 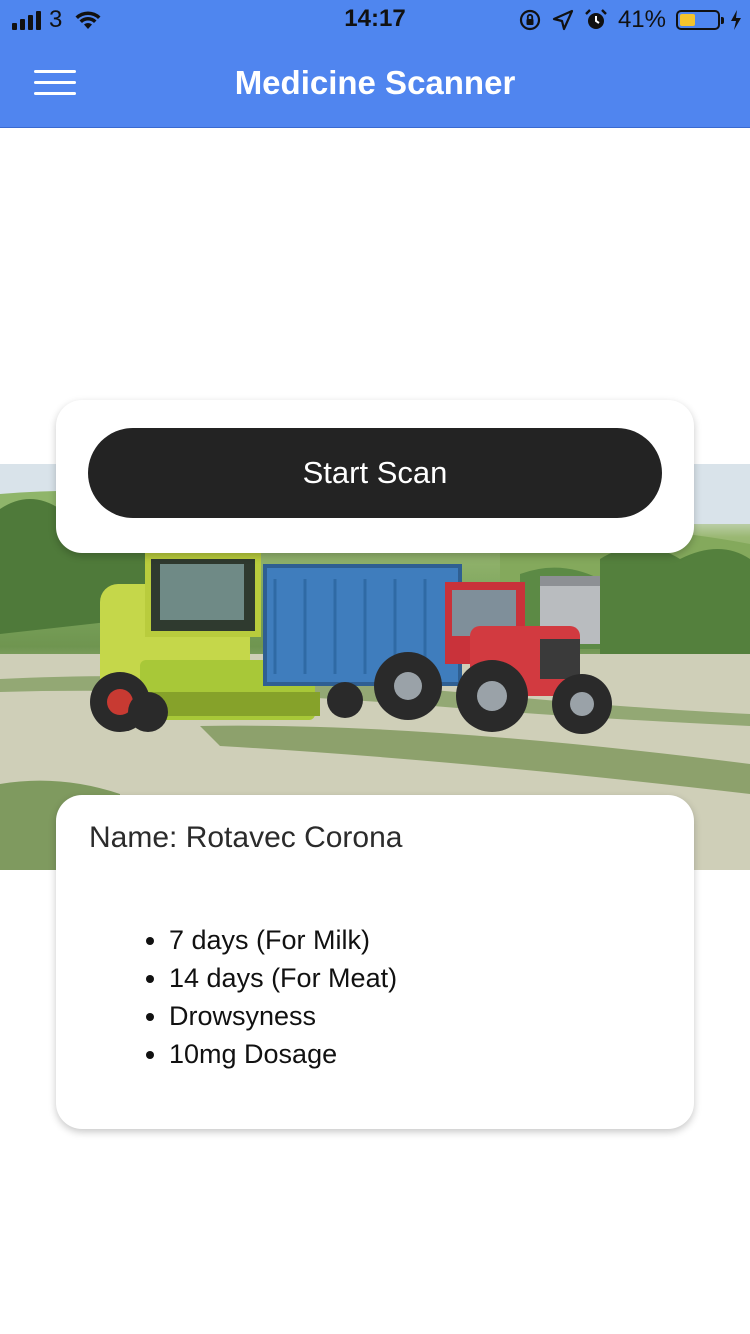 What do you see at coordinates (283, 1016) in the screenshot?
I see `list-item: Drowsyness` at bounding box center [283, 1016].